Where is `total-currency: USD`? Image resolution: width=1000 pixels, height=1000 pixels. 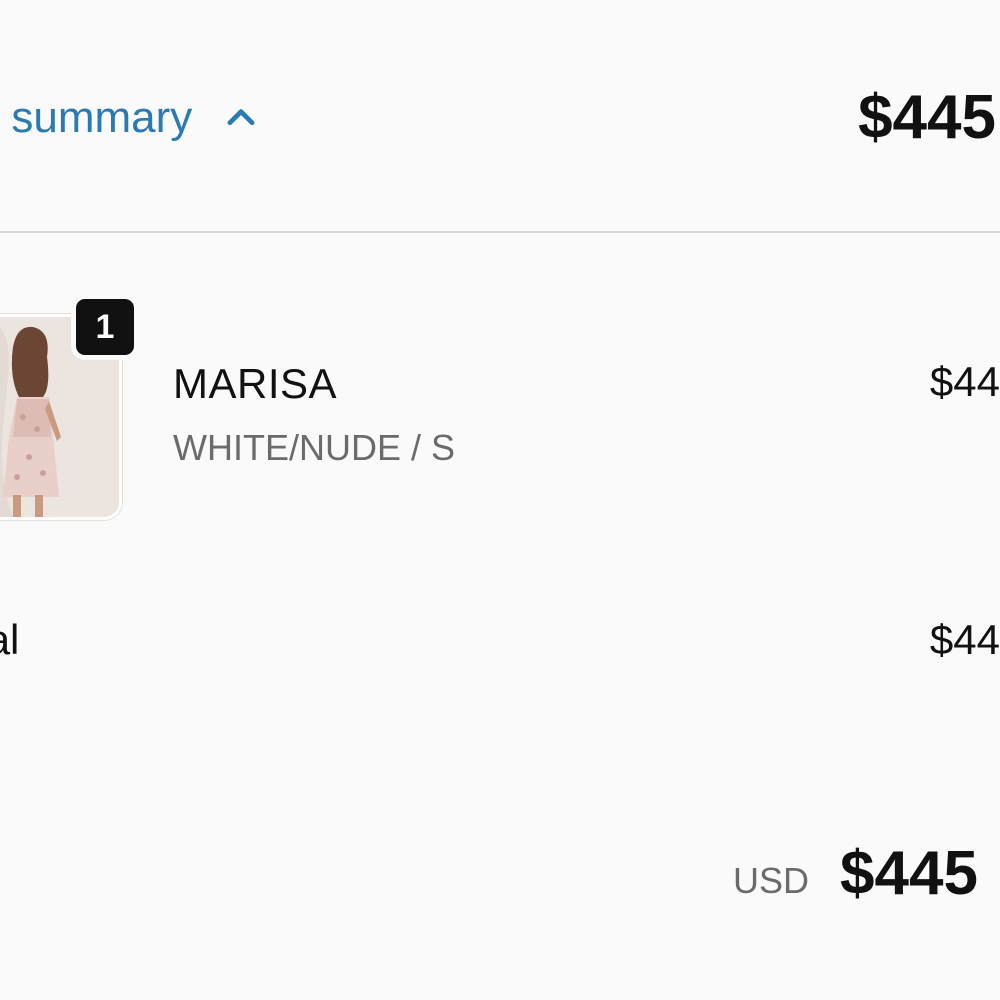 total-currency: USD is located at coordinates (771, 880).